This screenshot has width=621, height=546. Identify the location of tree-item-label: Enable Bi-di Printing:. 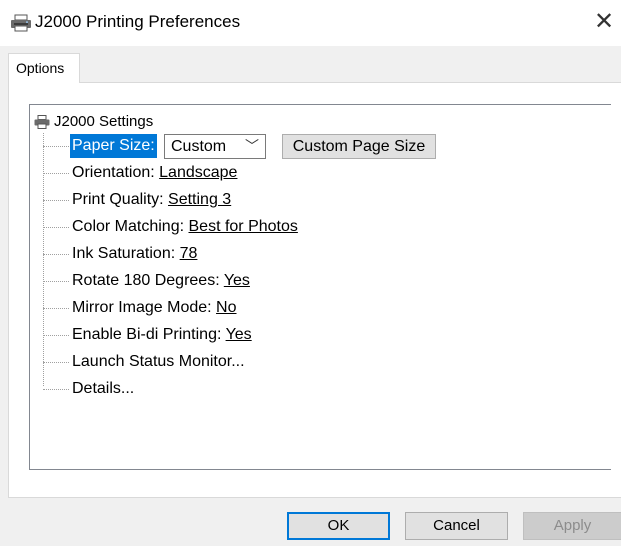
(149, 334).